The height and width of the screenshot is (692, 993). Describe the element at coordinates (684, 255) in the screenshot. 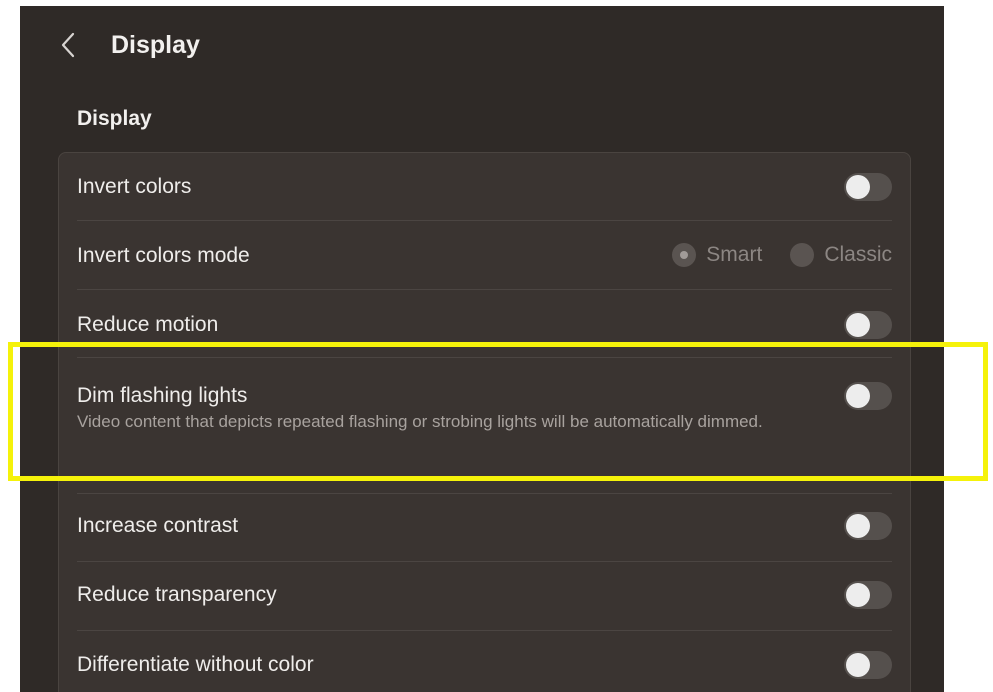

I see `radio-selected-icon` at that location.